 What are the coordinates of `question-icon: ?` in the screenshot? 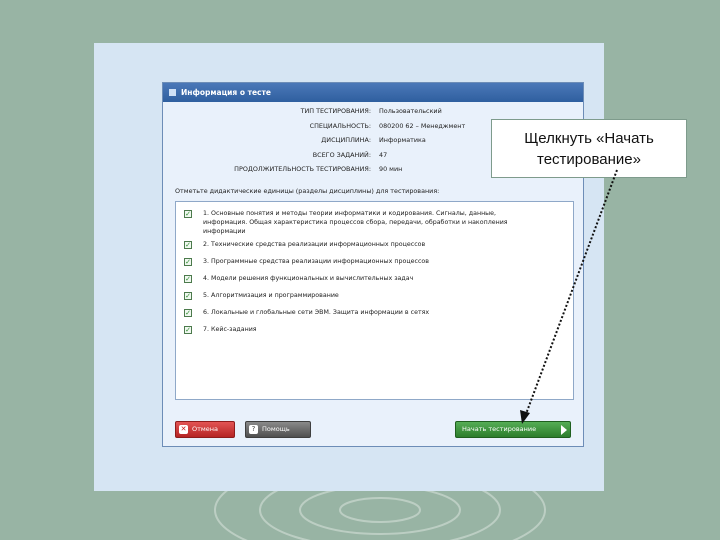 It's located at (253, 429).